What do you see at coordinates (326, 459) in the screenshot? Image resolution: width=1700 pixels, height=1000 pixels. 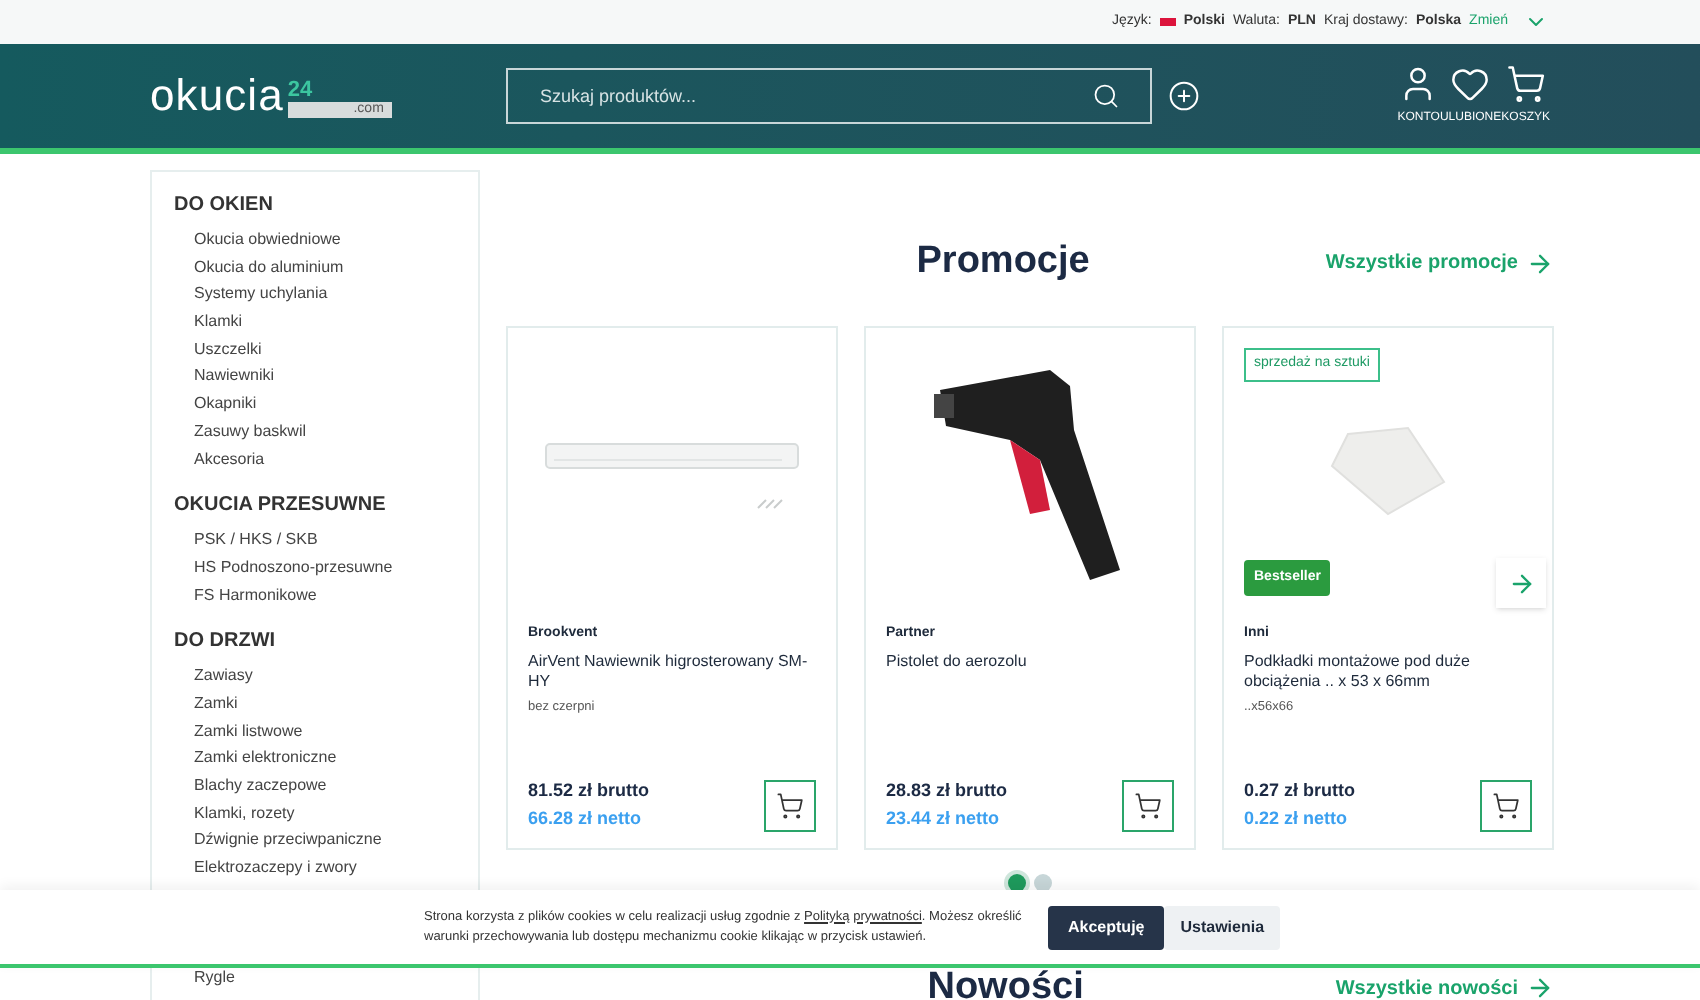 I see `category-link: Akcesoria` at bounding box center [326, 459].